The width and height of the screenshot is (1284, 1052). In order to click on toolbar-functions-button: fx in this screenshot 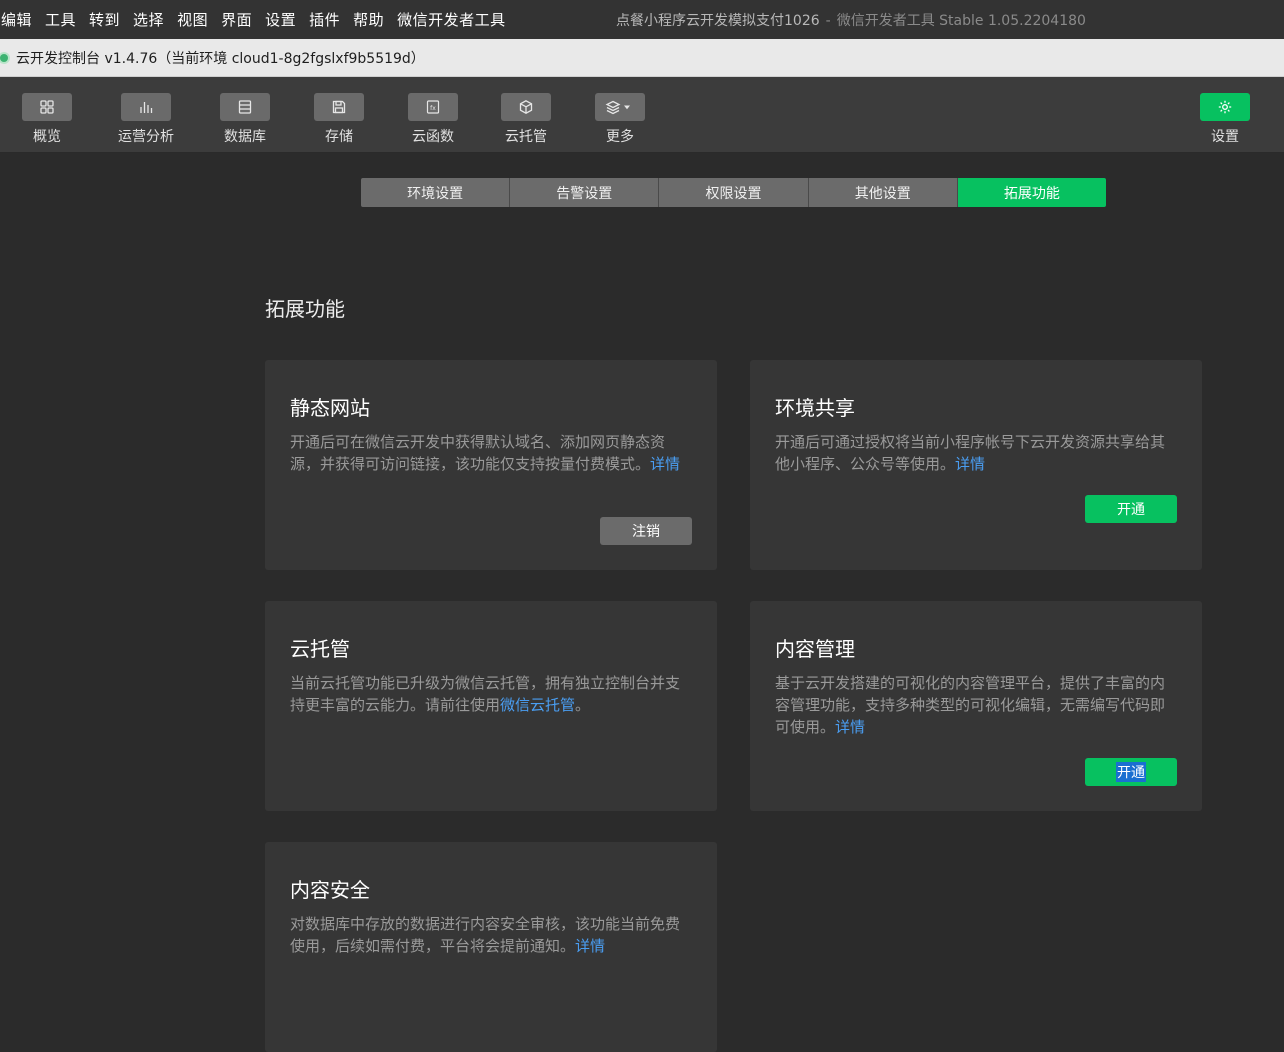, I will do `click(433, 107)`.